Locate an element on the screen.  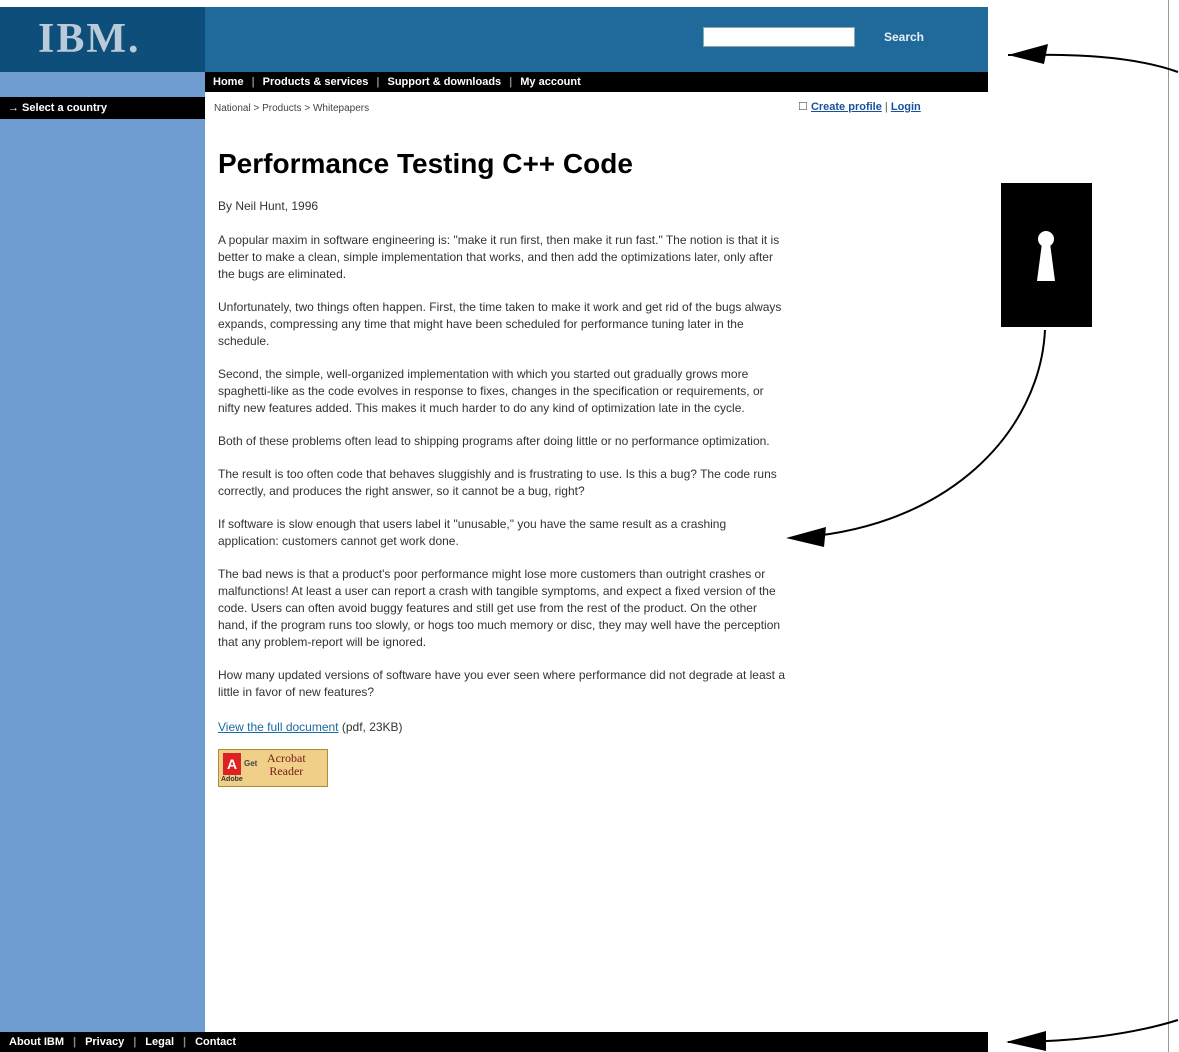
arrowhead-masthead is located at coordinates (1028, 54).